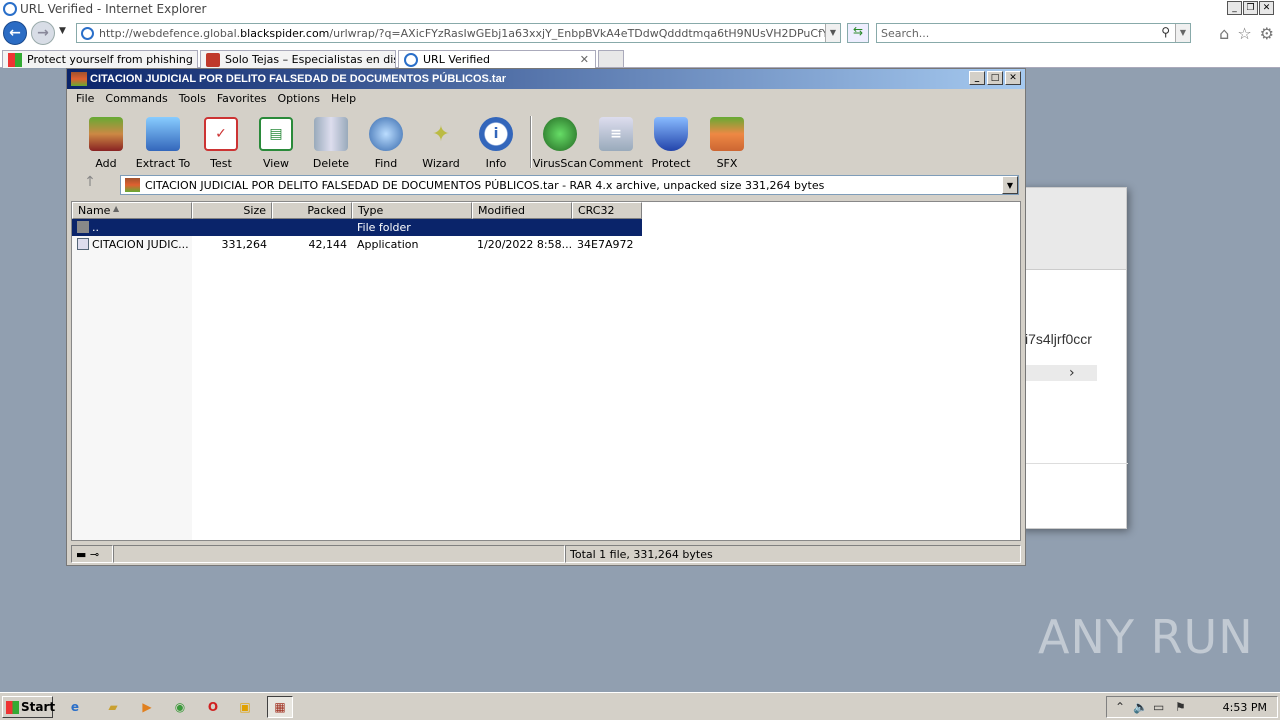  What do you see at coordinates (1061, 373) in the screenshot?
I see `webpage-button` at bounding box center [1061, 373].